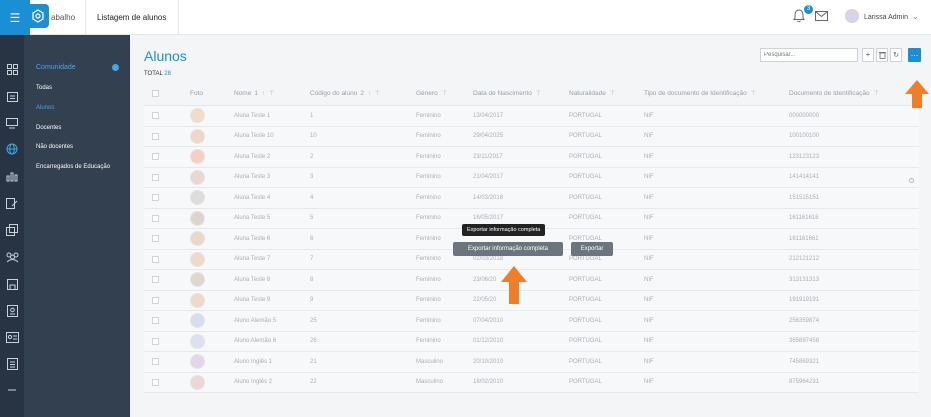  I want to click on delete-button, so click(882, 55).